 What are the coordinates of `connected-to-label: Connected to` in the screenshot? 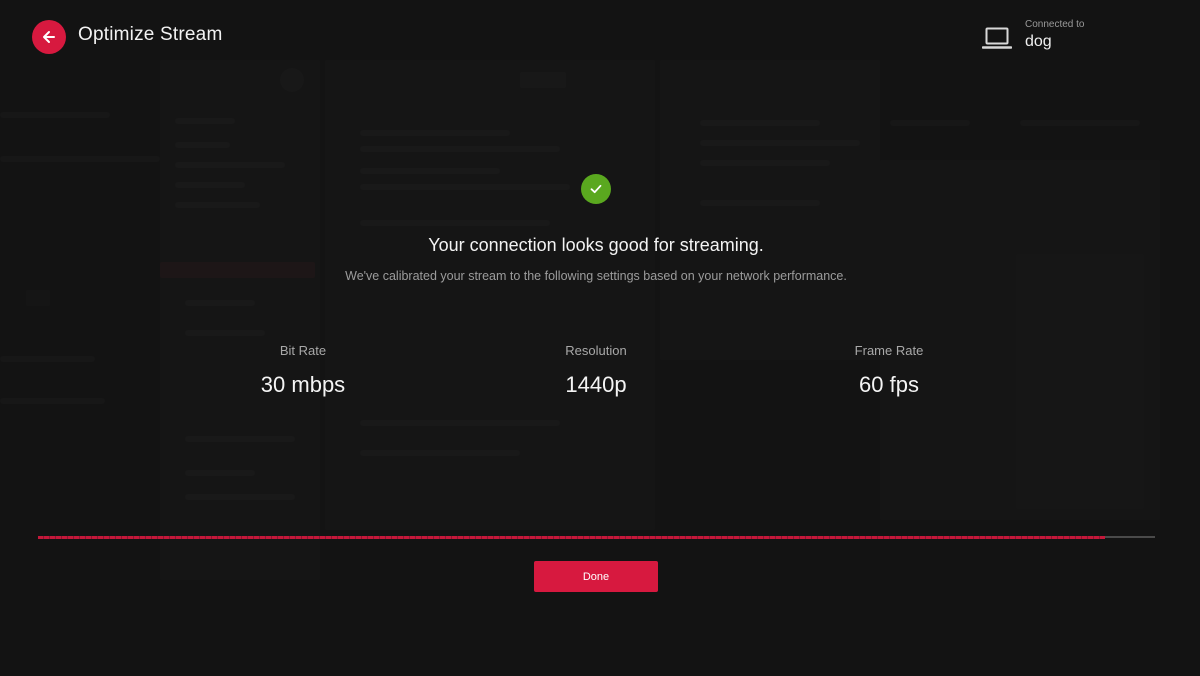 It's located at (1055, 24).